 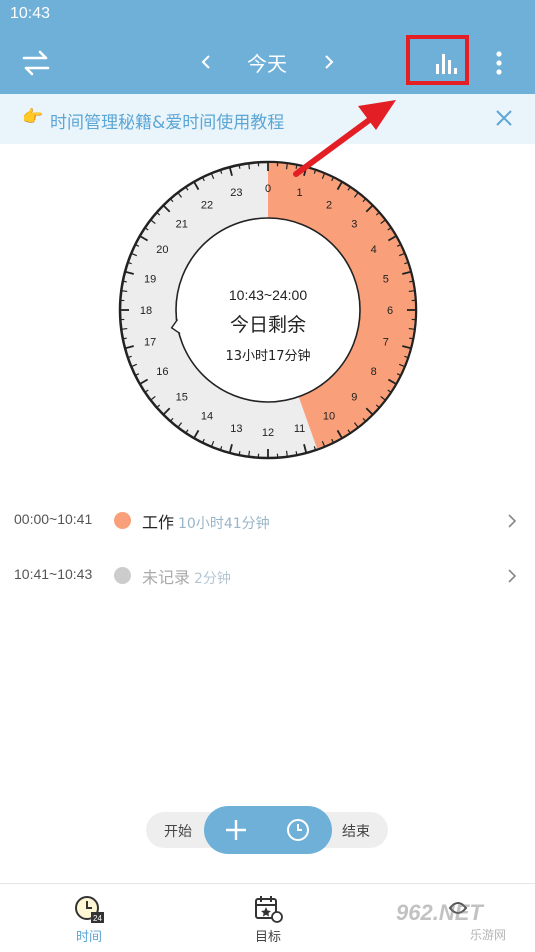 What do you see at coordinates (329, 205) in the screenshot?
I see `dial-hour-label: 2` at bounding box center [329, 205].